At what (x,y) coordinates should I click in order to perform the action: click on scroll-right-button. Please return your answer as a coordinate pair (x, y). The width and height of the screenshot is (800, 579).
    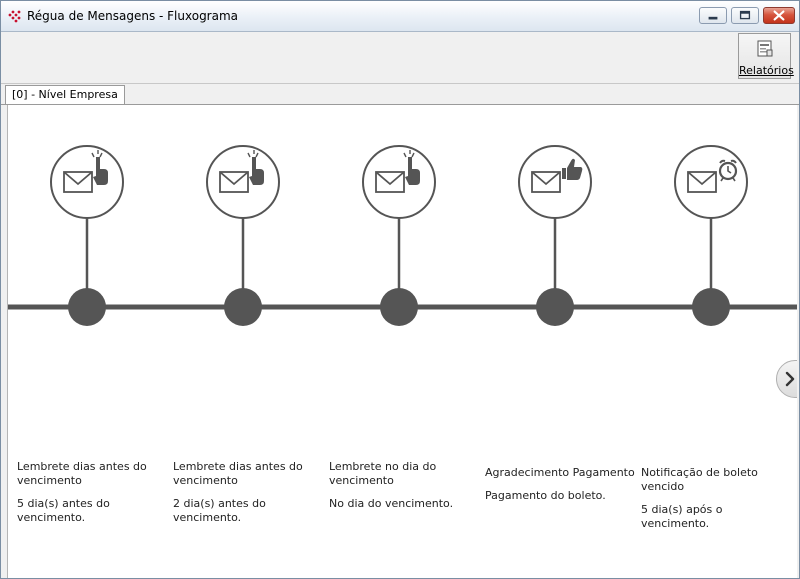
    Looking at the image, I should click on (786, 379).